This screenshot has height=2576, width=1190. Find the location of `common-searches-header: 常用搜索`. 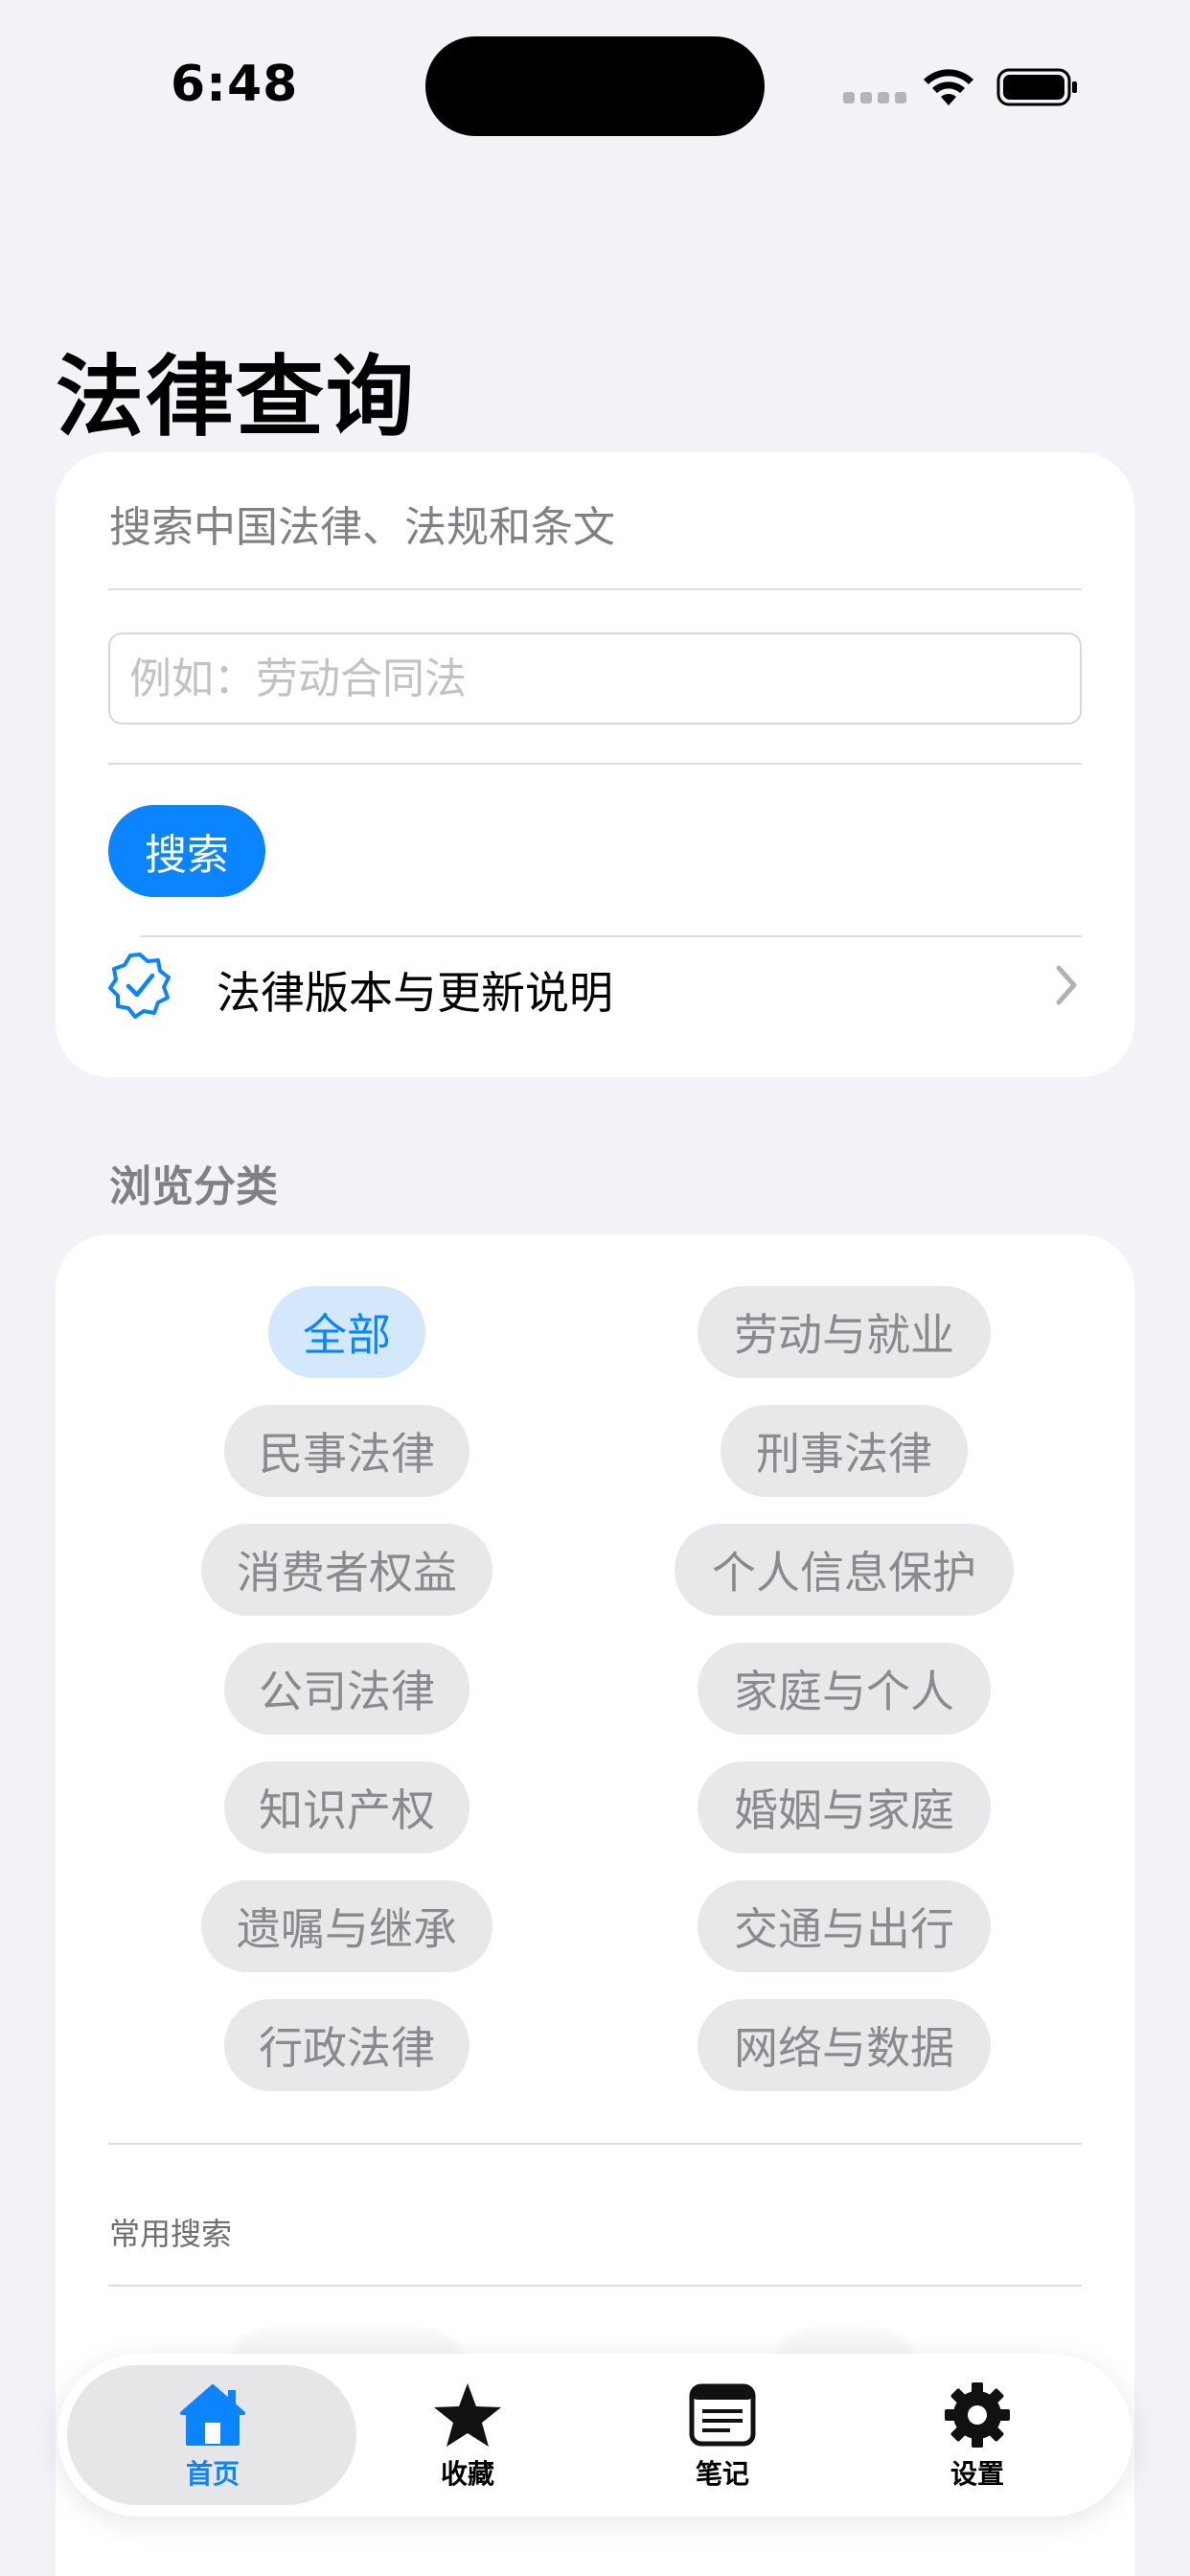

common-searches-header: 常用搜索 is located at coordinates (171, 2234).